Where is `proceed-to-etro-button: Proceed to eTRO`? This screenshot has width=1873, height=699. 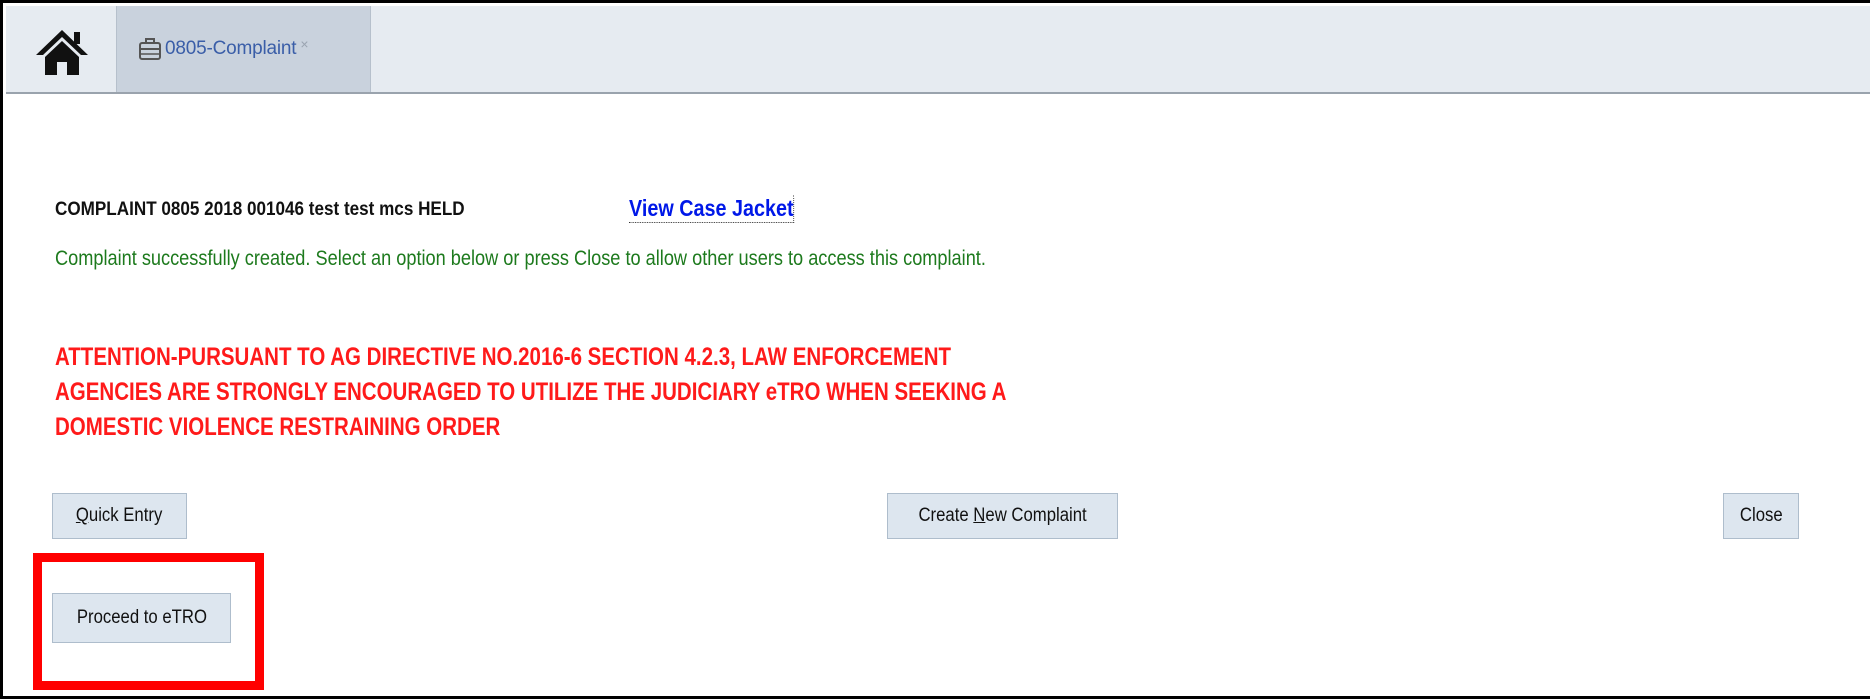
proceed-to-etro-button: Proceed to eTRO is located at coordinates (141, 618).